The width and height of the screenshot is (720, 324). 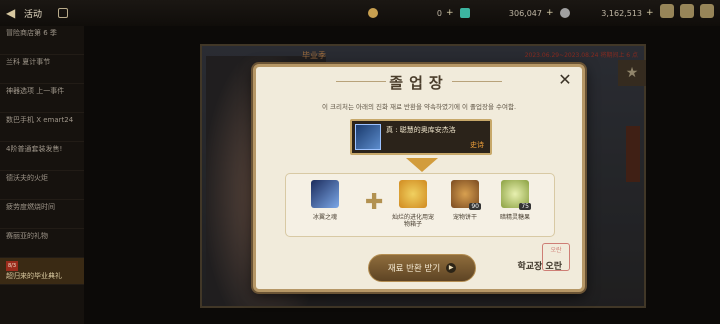 I want to click on sidebar-item: 冒险商店第 6 季, so click(x=42, y=40).